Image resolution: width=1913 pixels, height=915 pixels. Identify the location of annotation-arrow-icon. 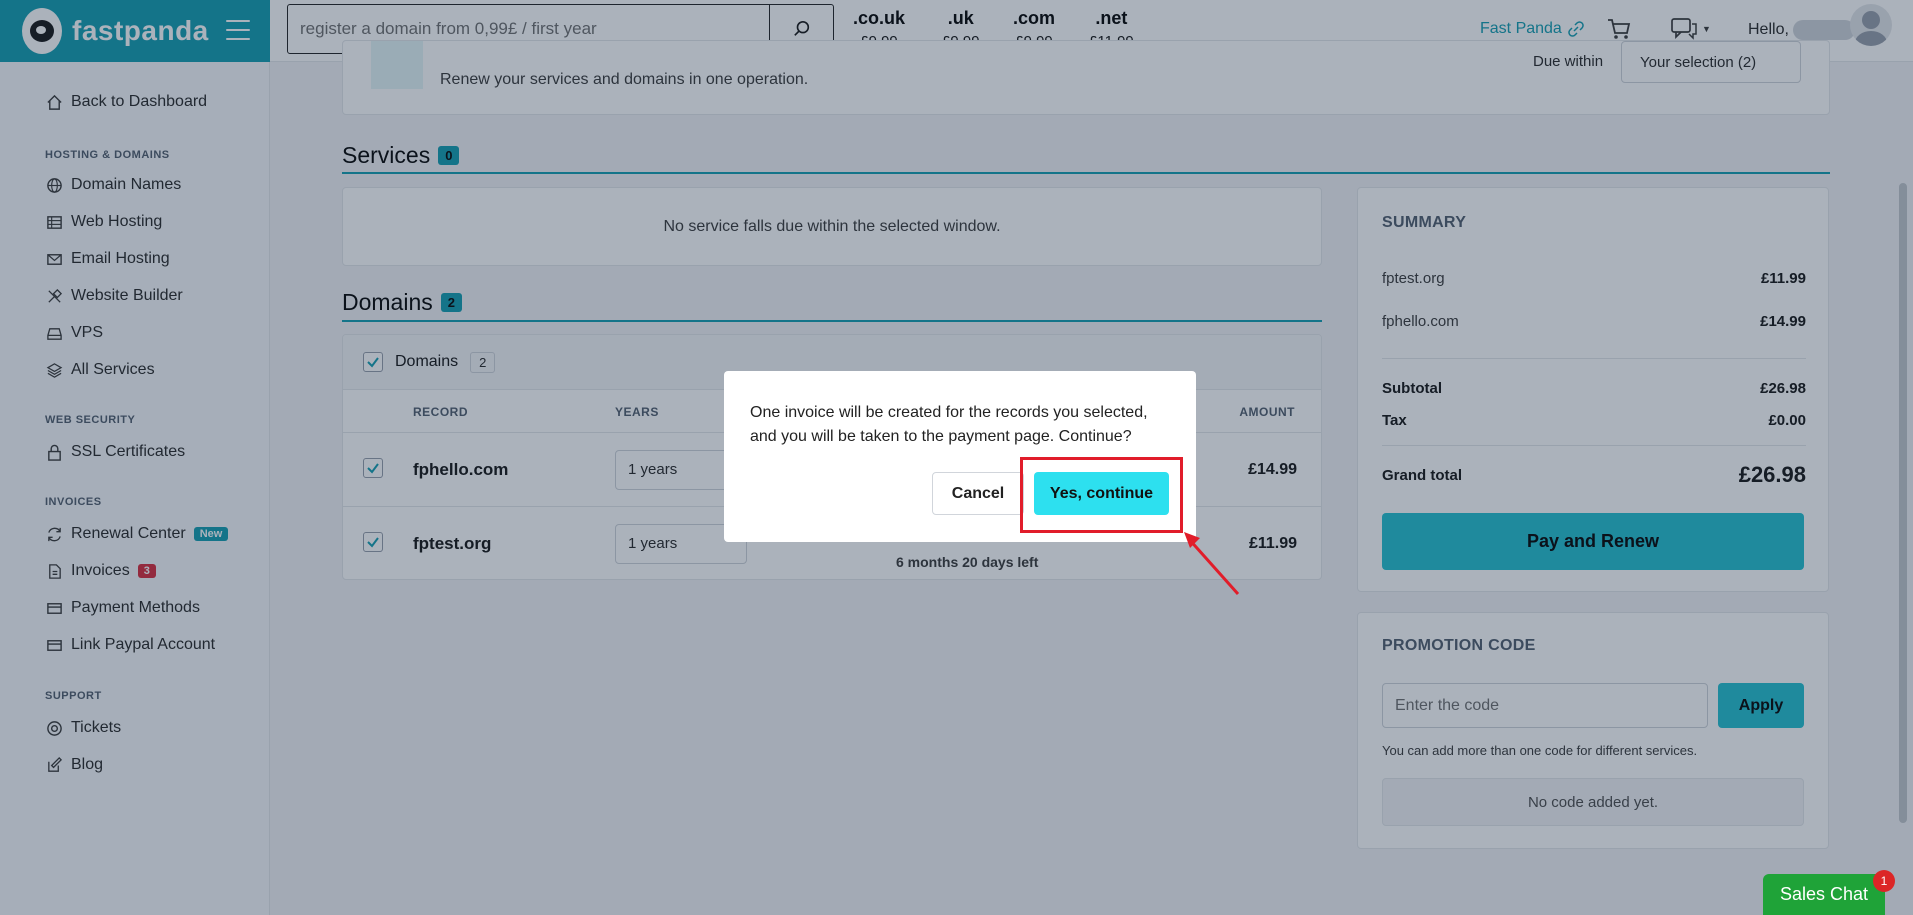
(1212, 563).